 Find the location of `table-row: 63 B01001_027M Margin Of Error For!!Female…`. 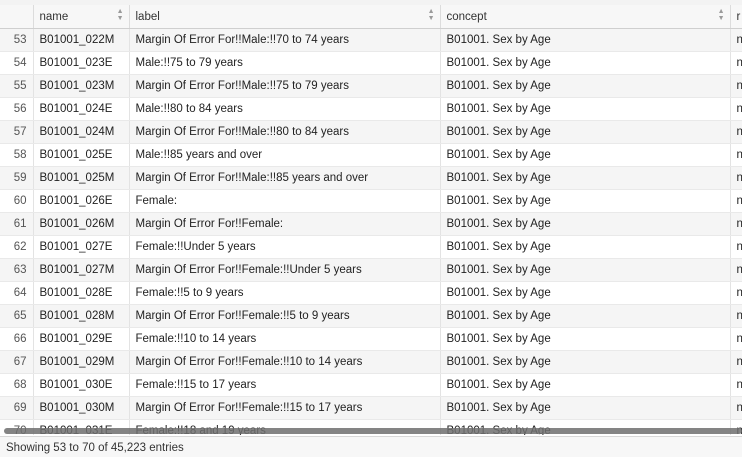

table-row: 63 B01001_027M Margin Of Error For!!Female… is located at coordinates (371, 270).